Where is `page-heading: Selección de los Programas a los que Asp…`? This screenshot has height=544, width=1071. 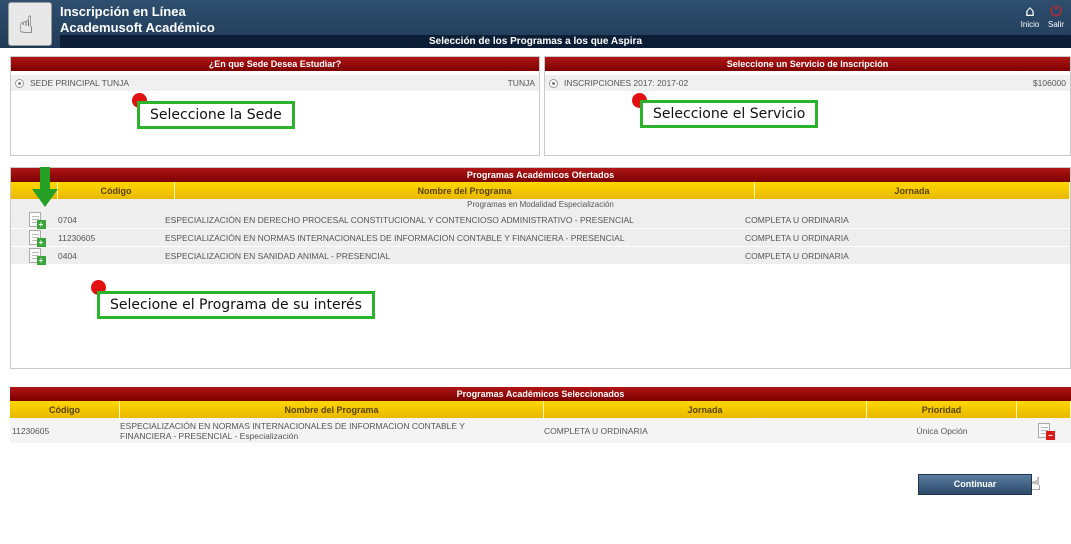
page-heading: Selección de los Programas a los que Asp… is located at coordinates (535, 41).